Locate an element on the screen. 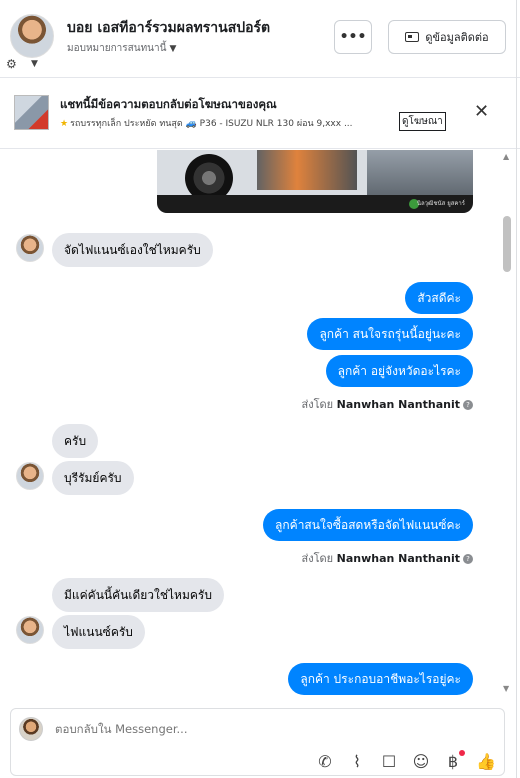  notification-dot is located at coordinates (462, 753).